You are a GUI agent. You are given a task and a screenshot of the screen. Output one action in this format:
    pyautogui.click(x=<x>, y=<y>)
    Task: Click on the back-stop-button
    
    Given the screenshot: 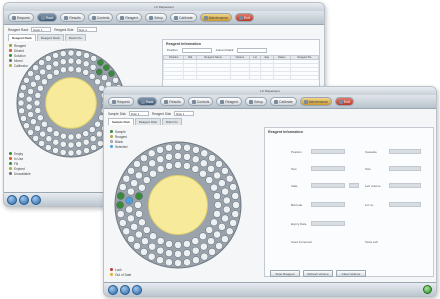 What is the action you would take?
    pyautogui.click(x=36, y=200)
    